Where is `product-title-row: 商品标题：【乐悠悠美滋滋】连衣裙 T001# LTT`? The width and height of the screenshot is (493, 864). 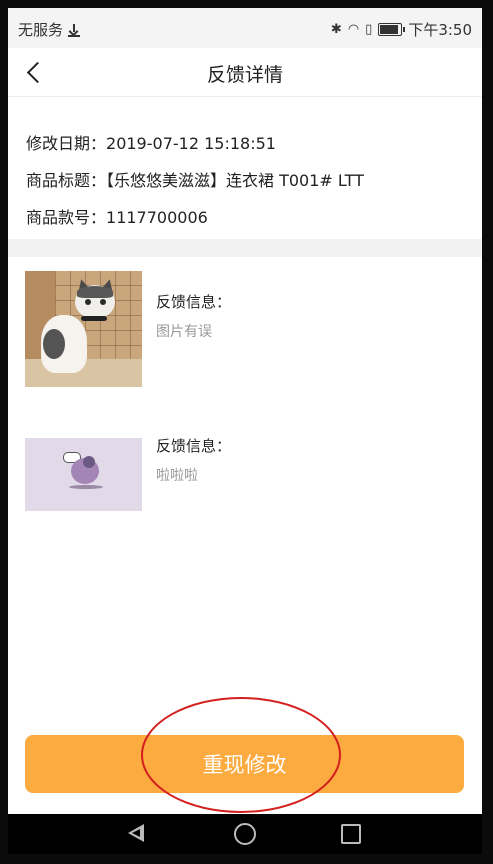
product-title-row: 商品标题：【乐悠悠美滋滋】连衣裙 T001# LTT is located at coordinates (195, 179).